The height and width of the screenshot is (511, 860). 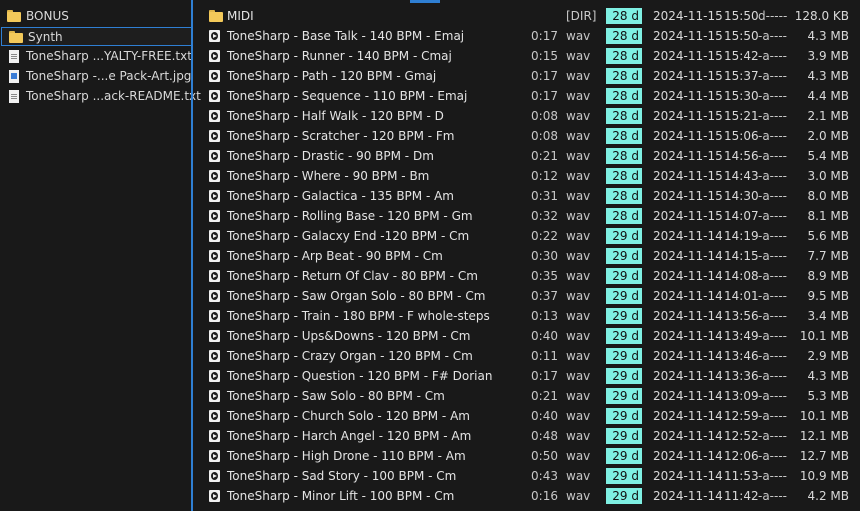 What do you see at coordinates (544, 116) in the screenshot?
I see `file-duration: 0:08` at bounding box center [544, 116].